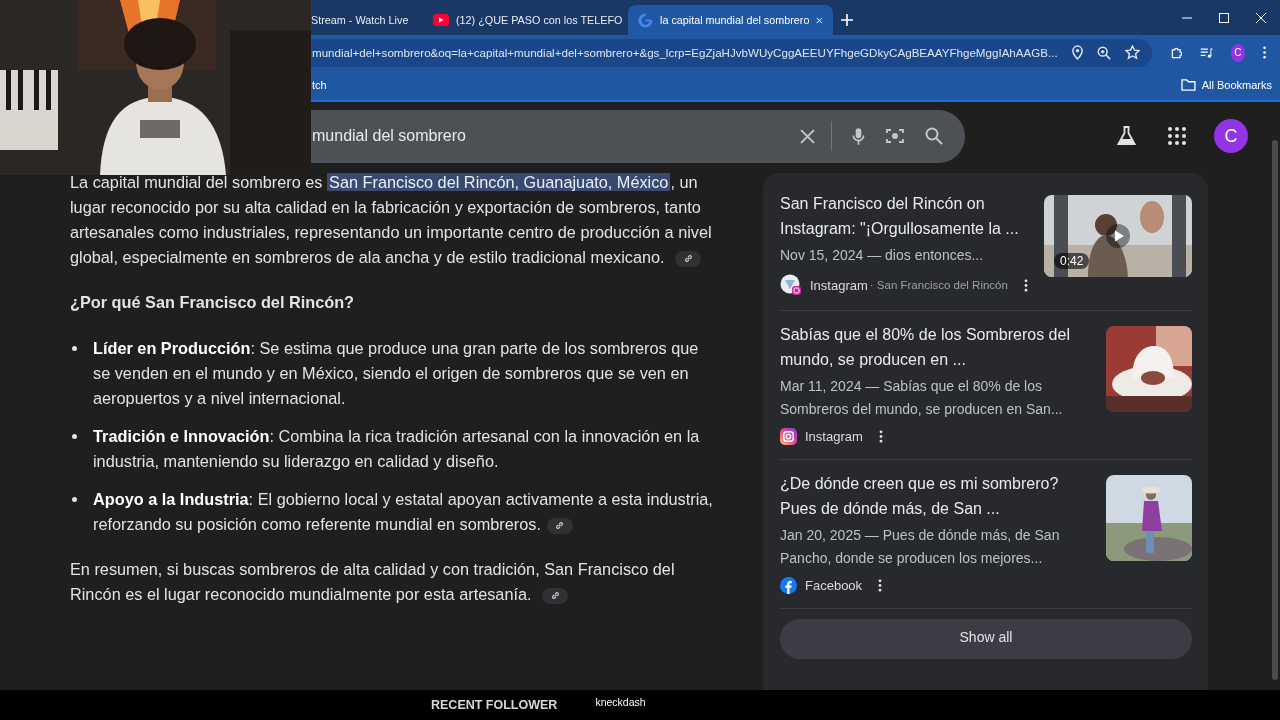  Describe the element at coordinates (858, 136) in the screenshot. I see `microphone-icon` at that location.